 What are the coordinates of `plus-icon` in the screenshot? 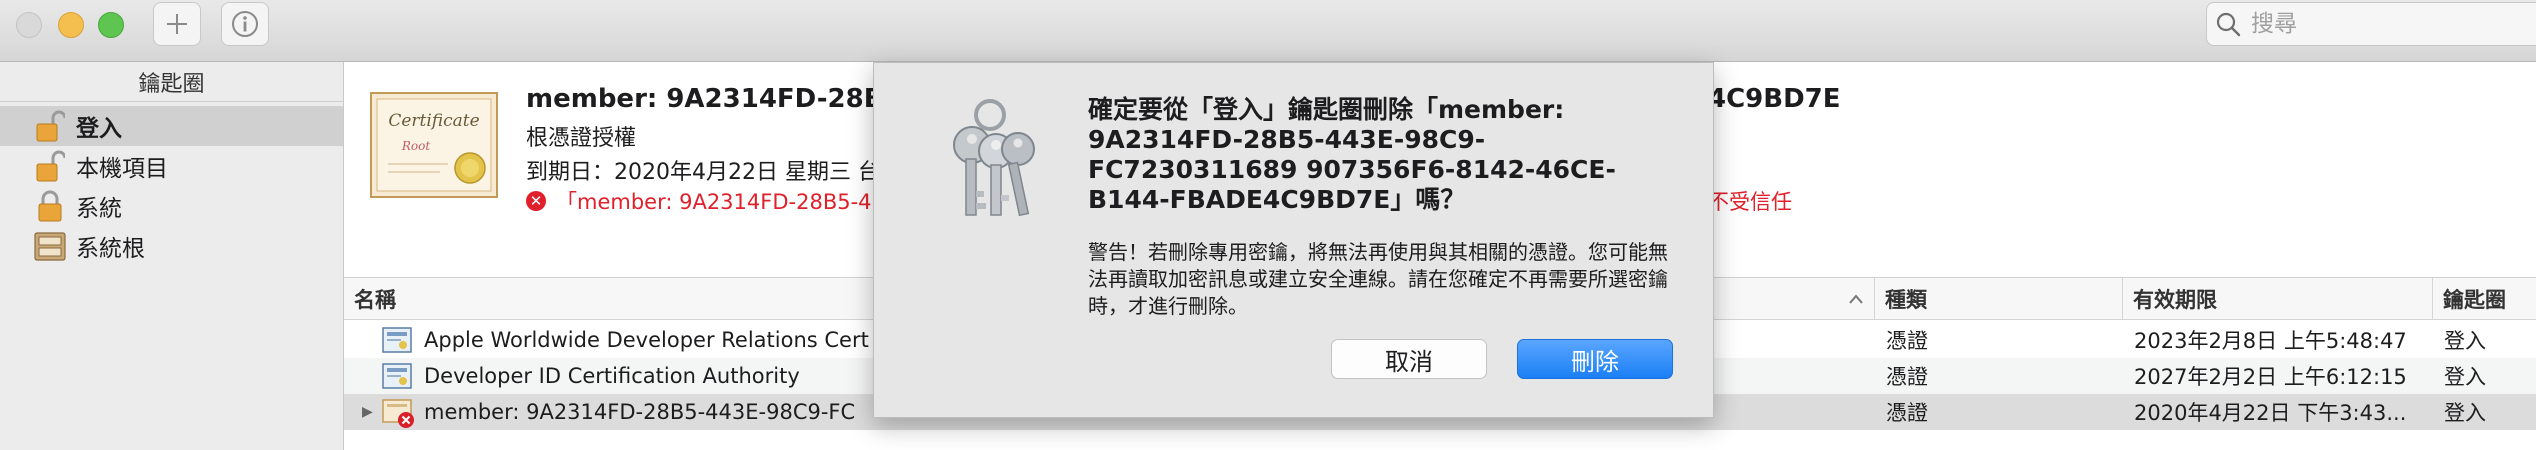 It's located at (177, 24).